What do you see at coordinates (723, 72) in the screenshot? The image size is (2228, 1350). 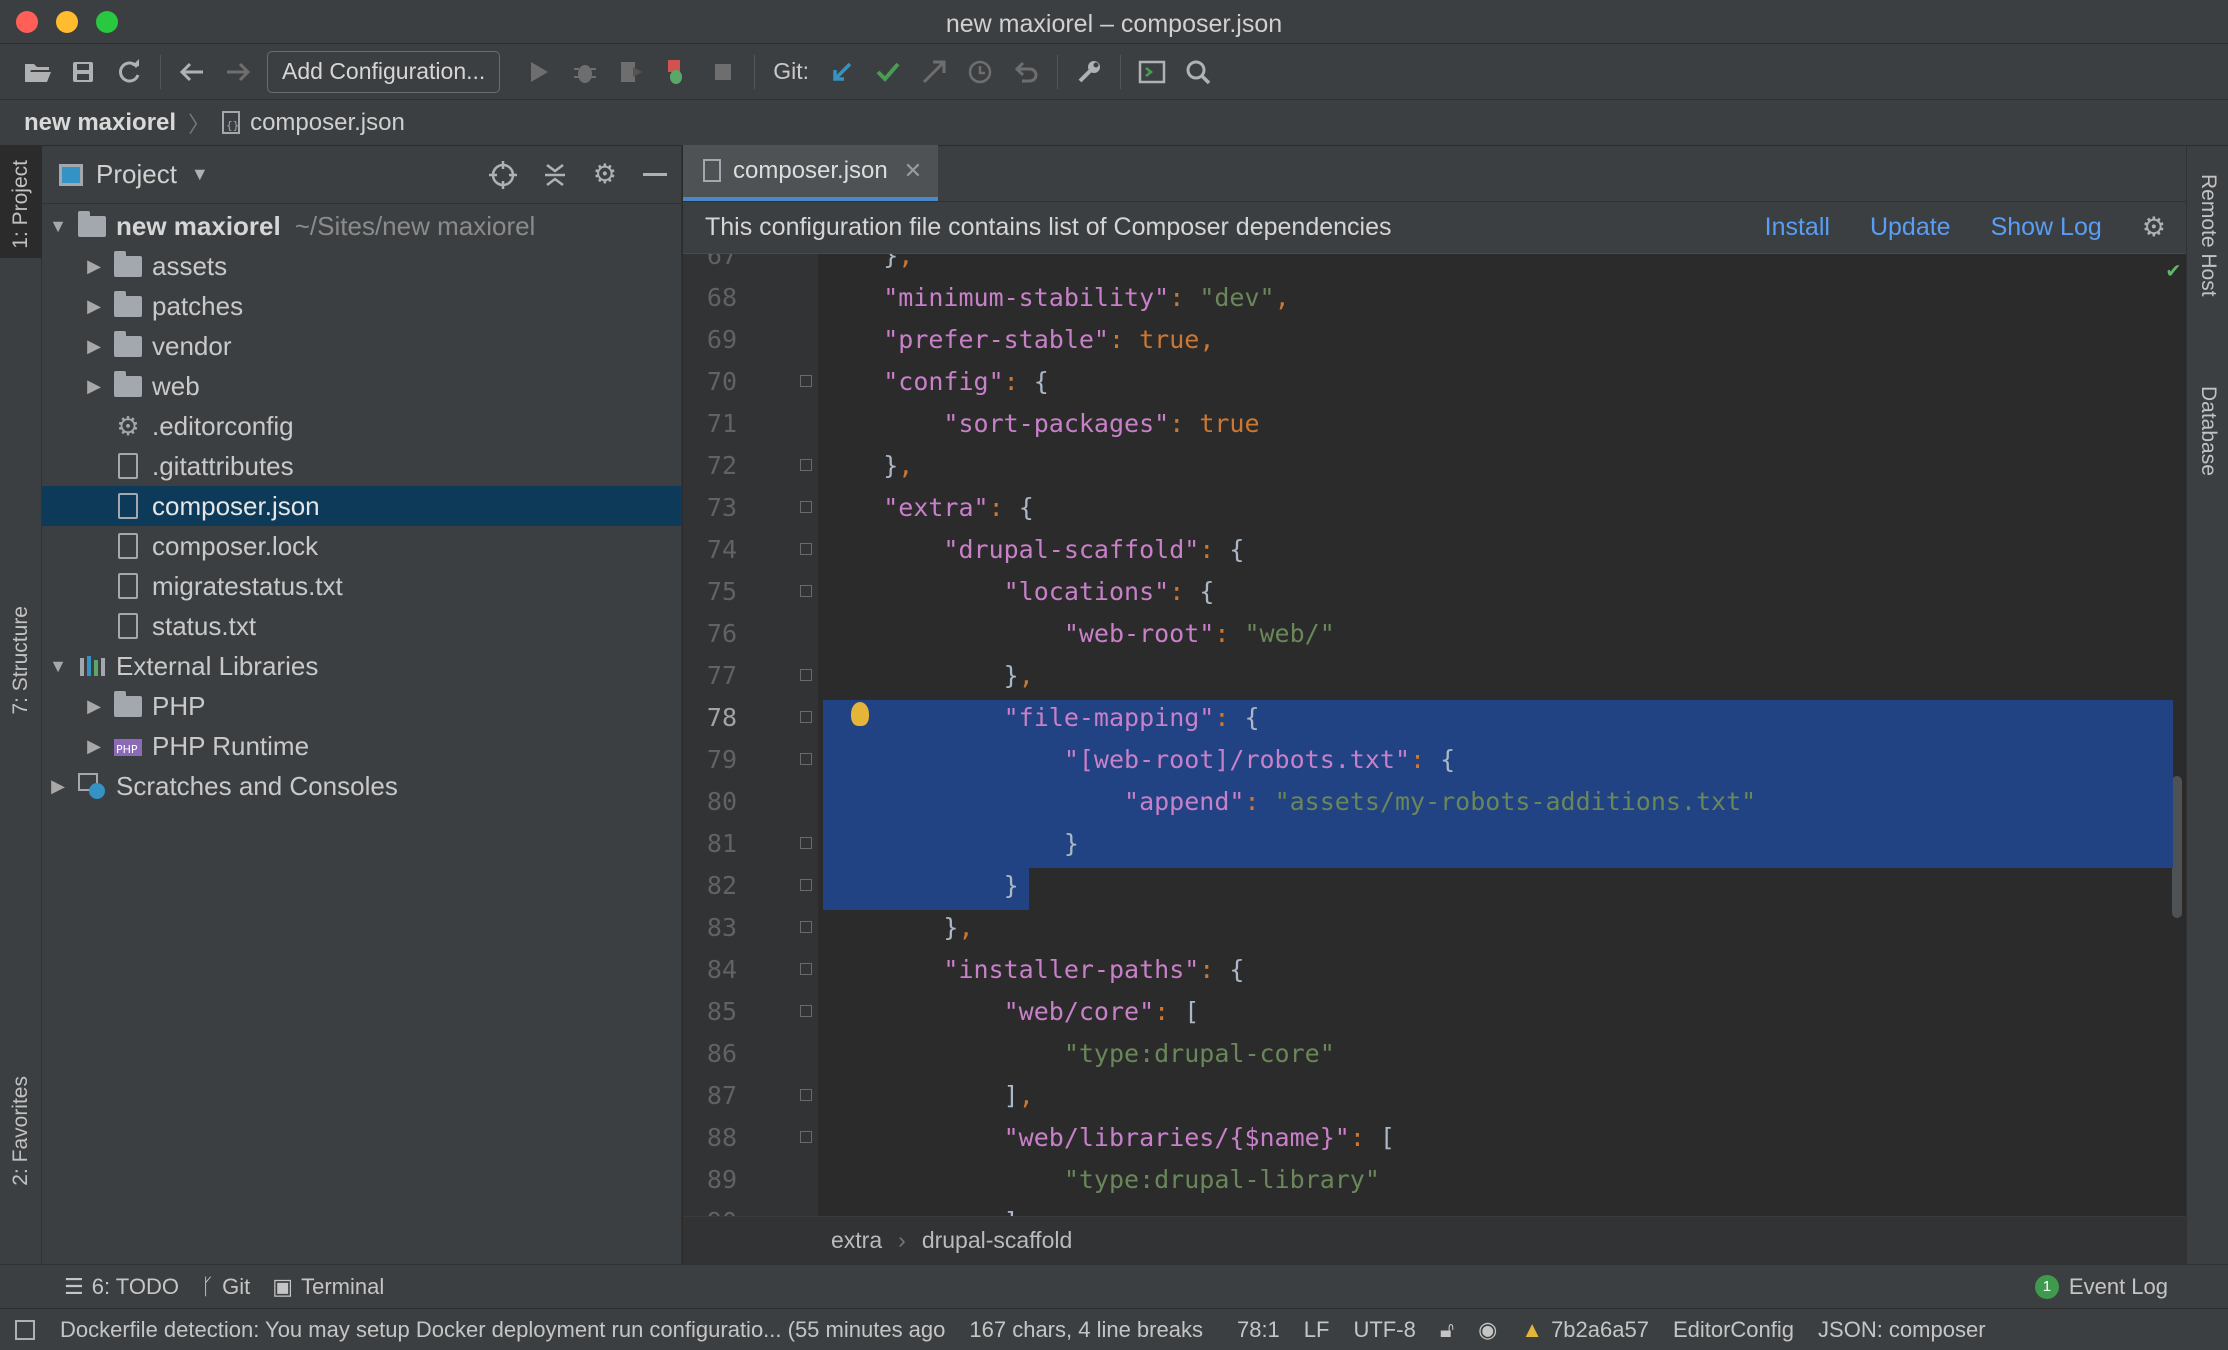 I see `stop-icon` at bounding box center [723, 72].